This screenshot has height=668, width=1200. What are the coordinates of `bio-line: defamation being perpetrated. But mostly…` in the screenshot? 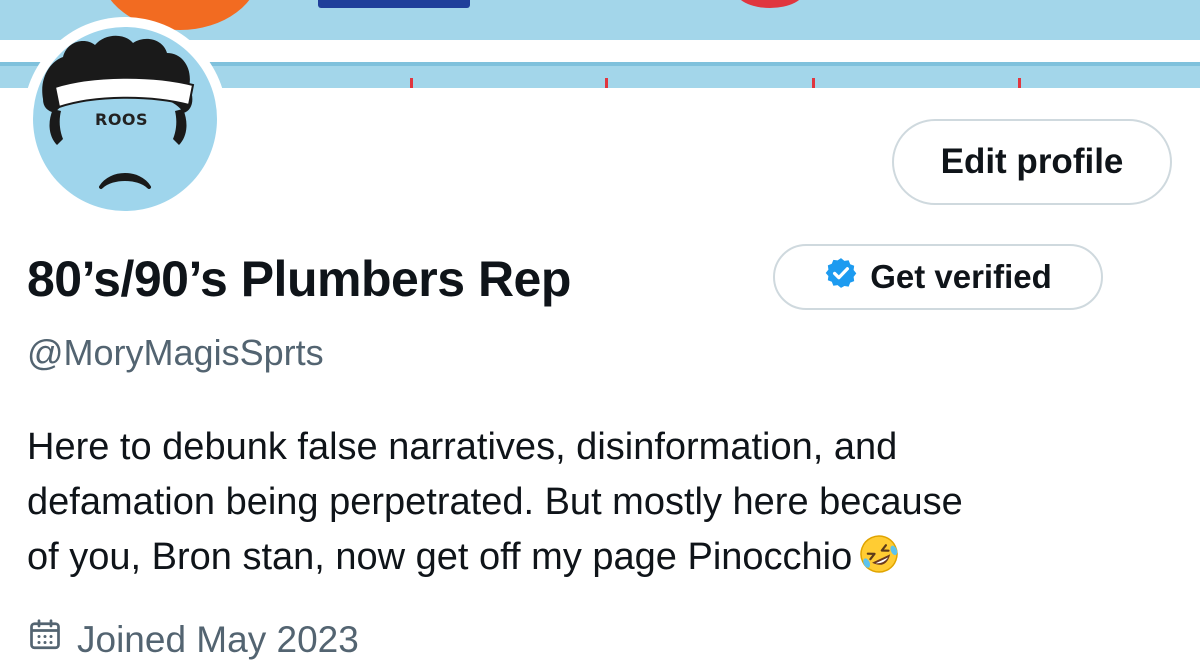 It's located at (495, 502).